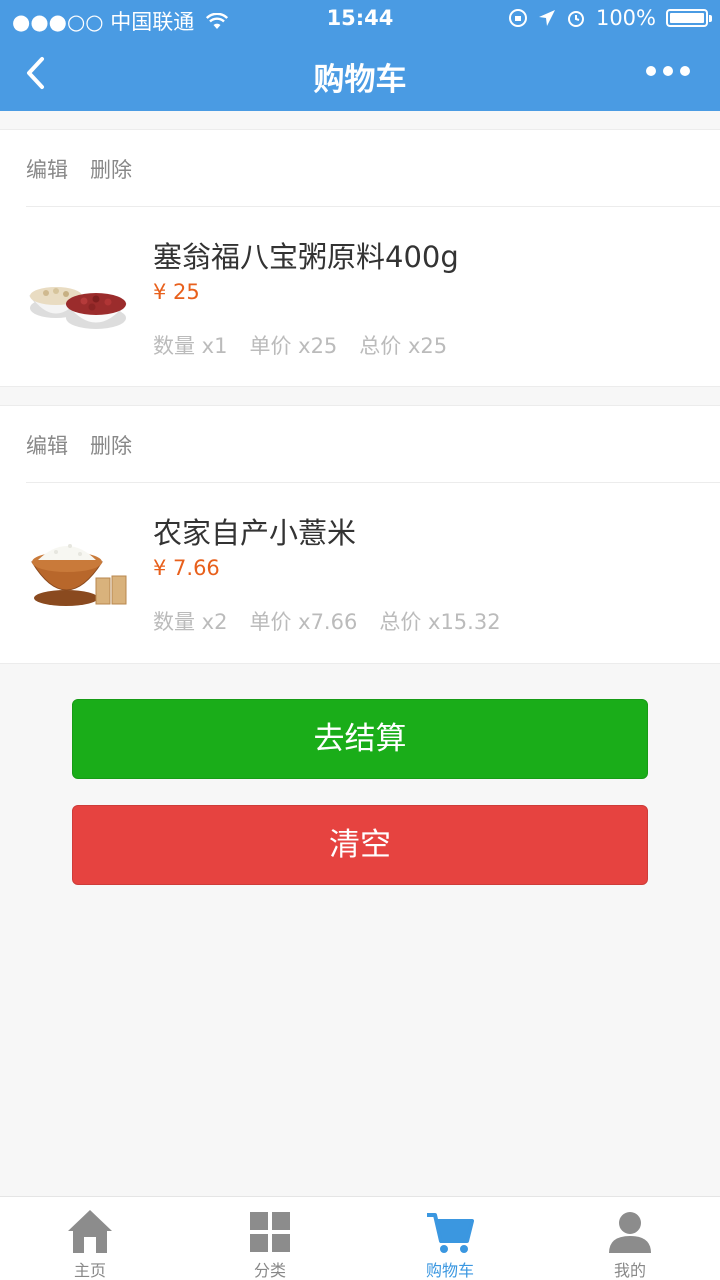  Describe the element at coordinates (668, 71) in the screenshot. I see `more-dots-icon` at that location.